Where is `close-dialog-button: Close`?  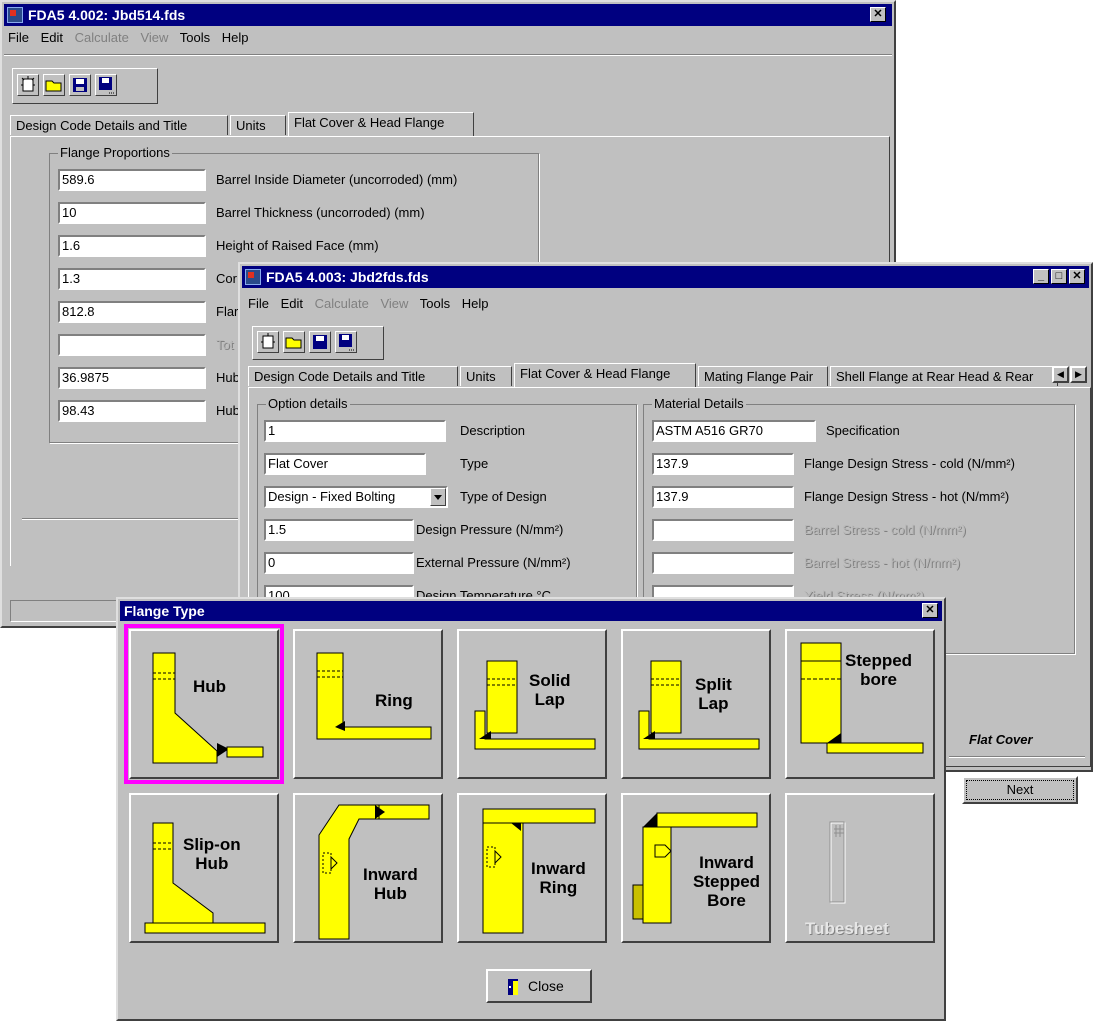
close-dialog-button: Close is located at coordinates (539, 986).